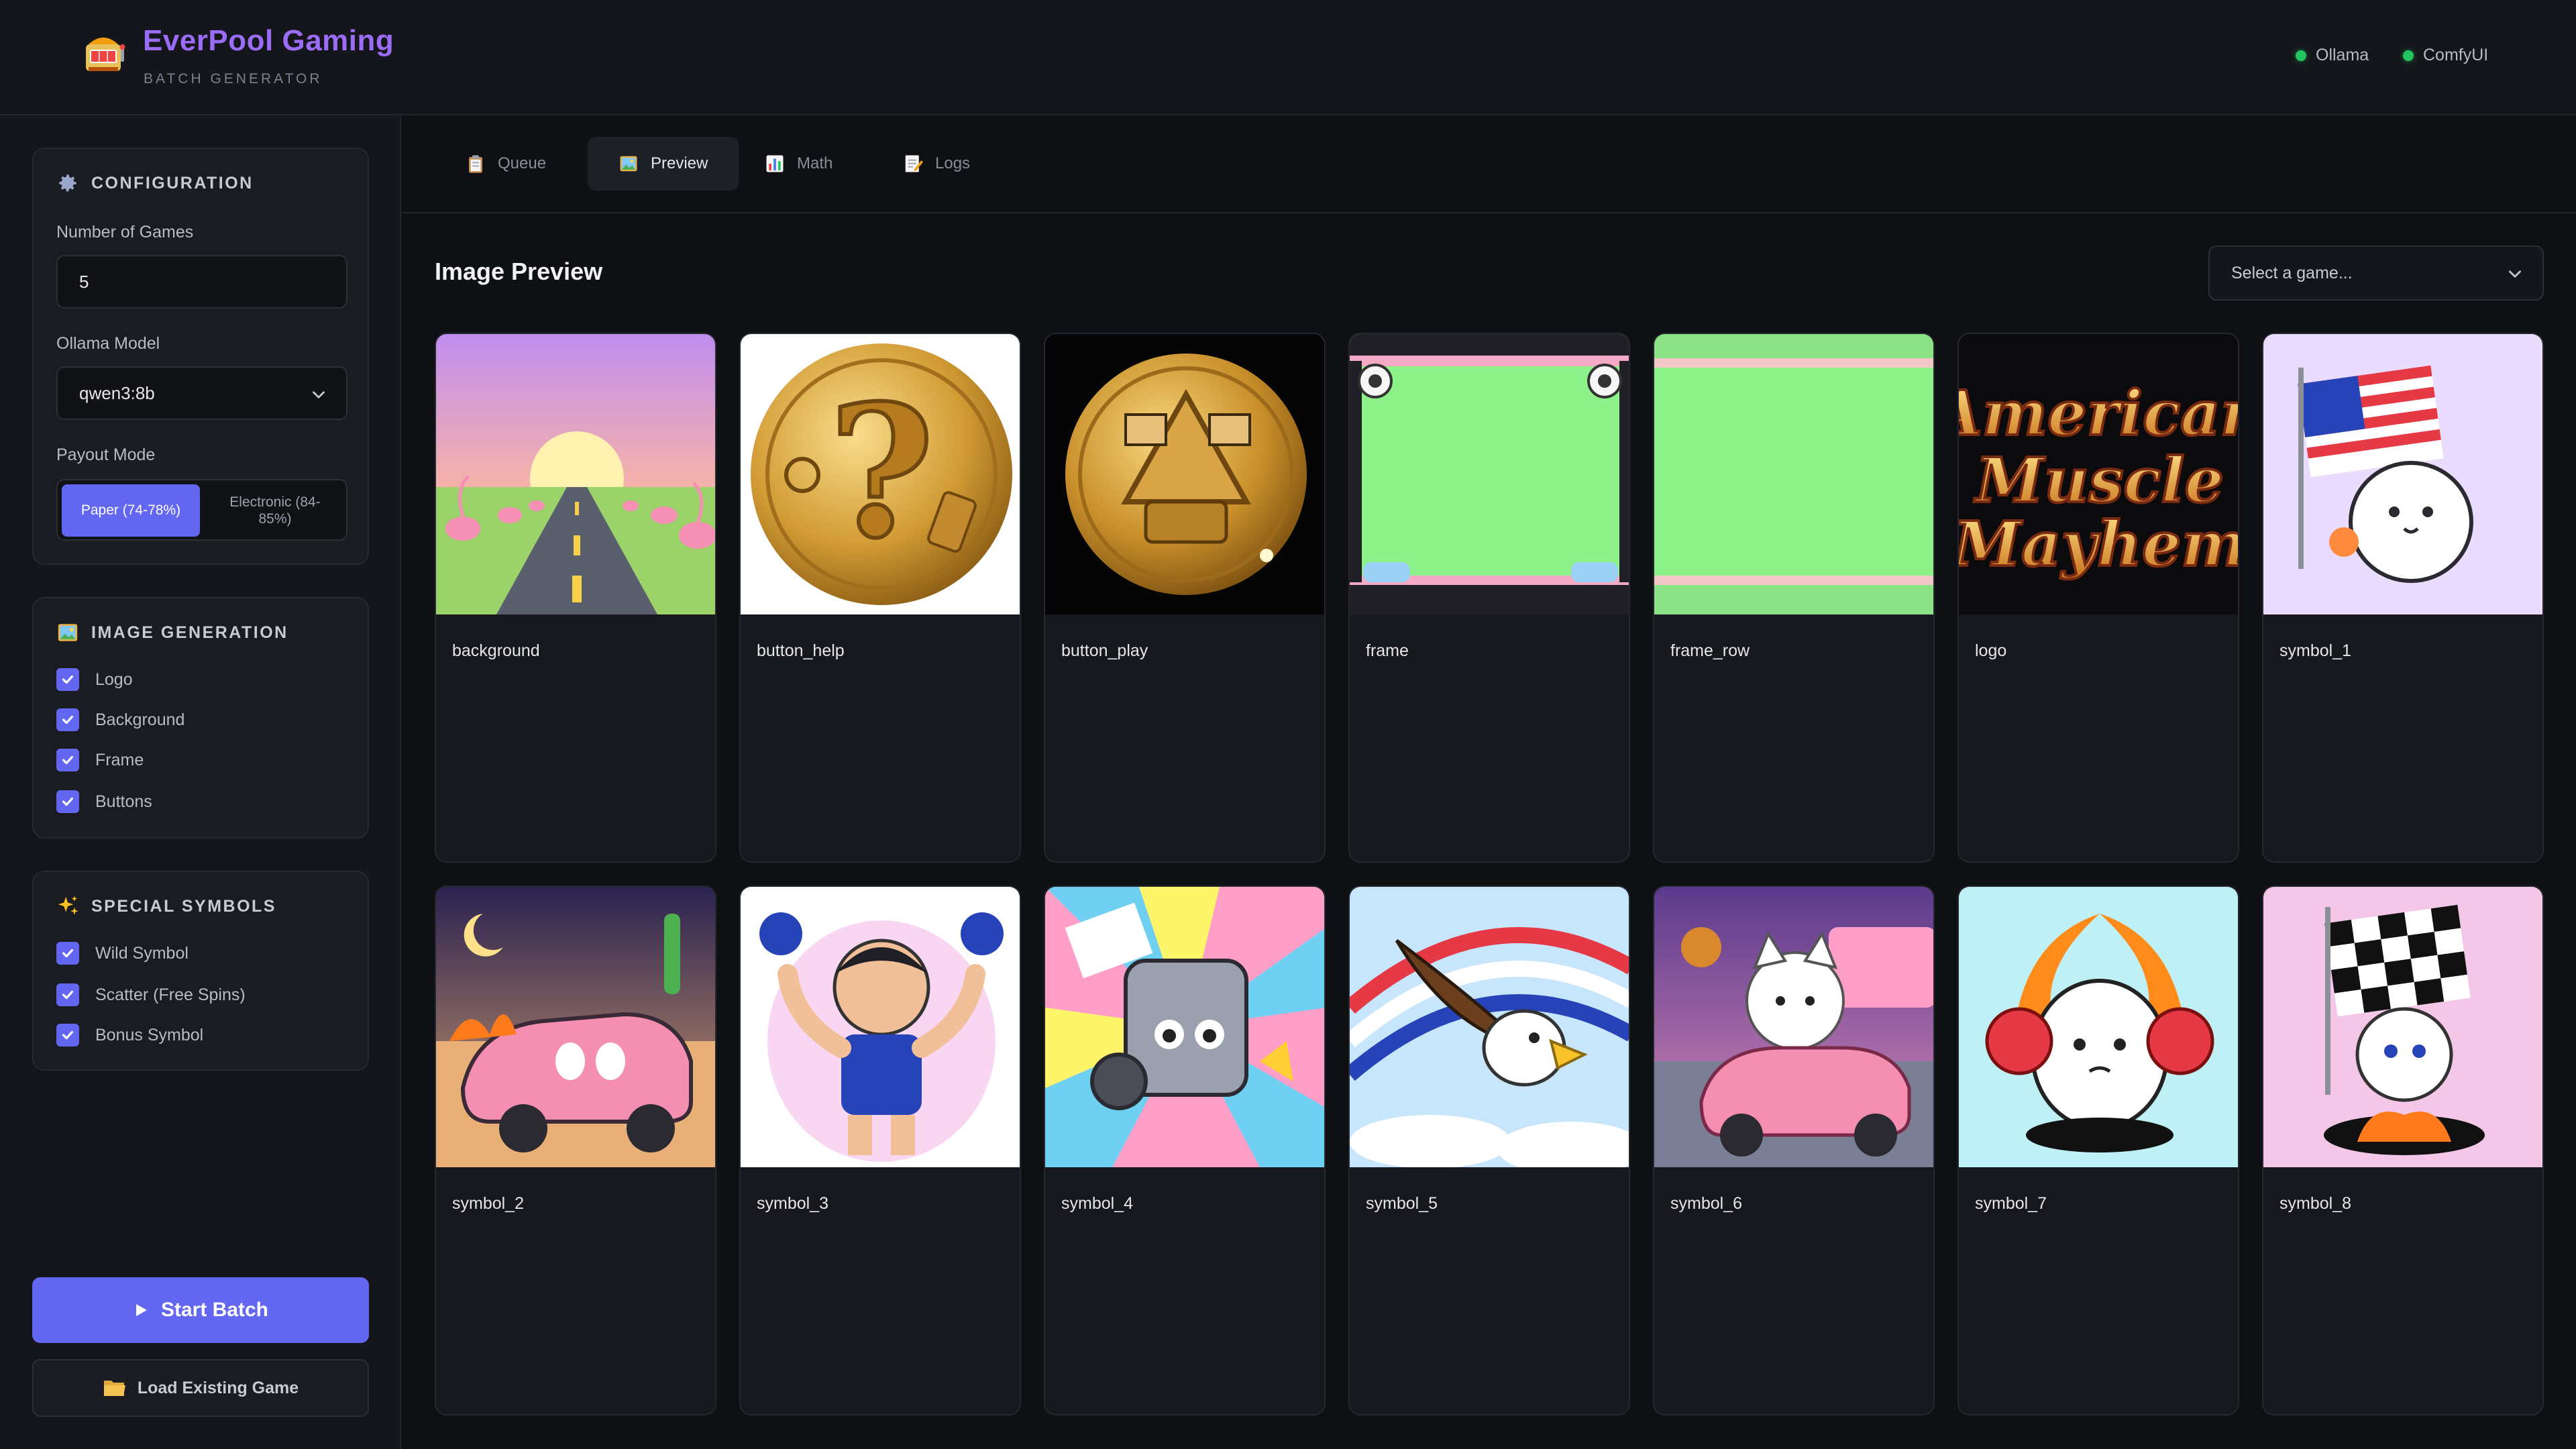 This screenshot has width=2576, height=1449. Describe the element at coordinates (496, 650) in the screenshot. I see `image-name: background` at that location.